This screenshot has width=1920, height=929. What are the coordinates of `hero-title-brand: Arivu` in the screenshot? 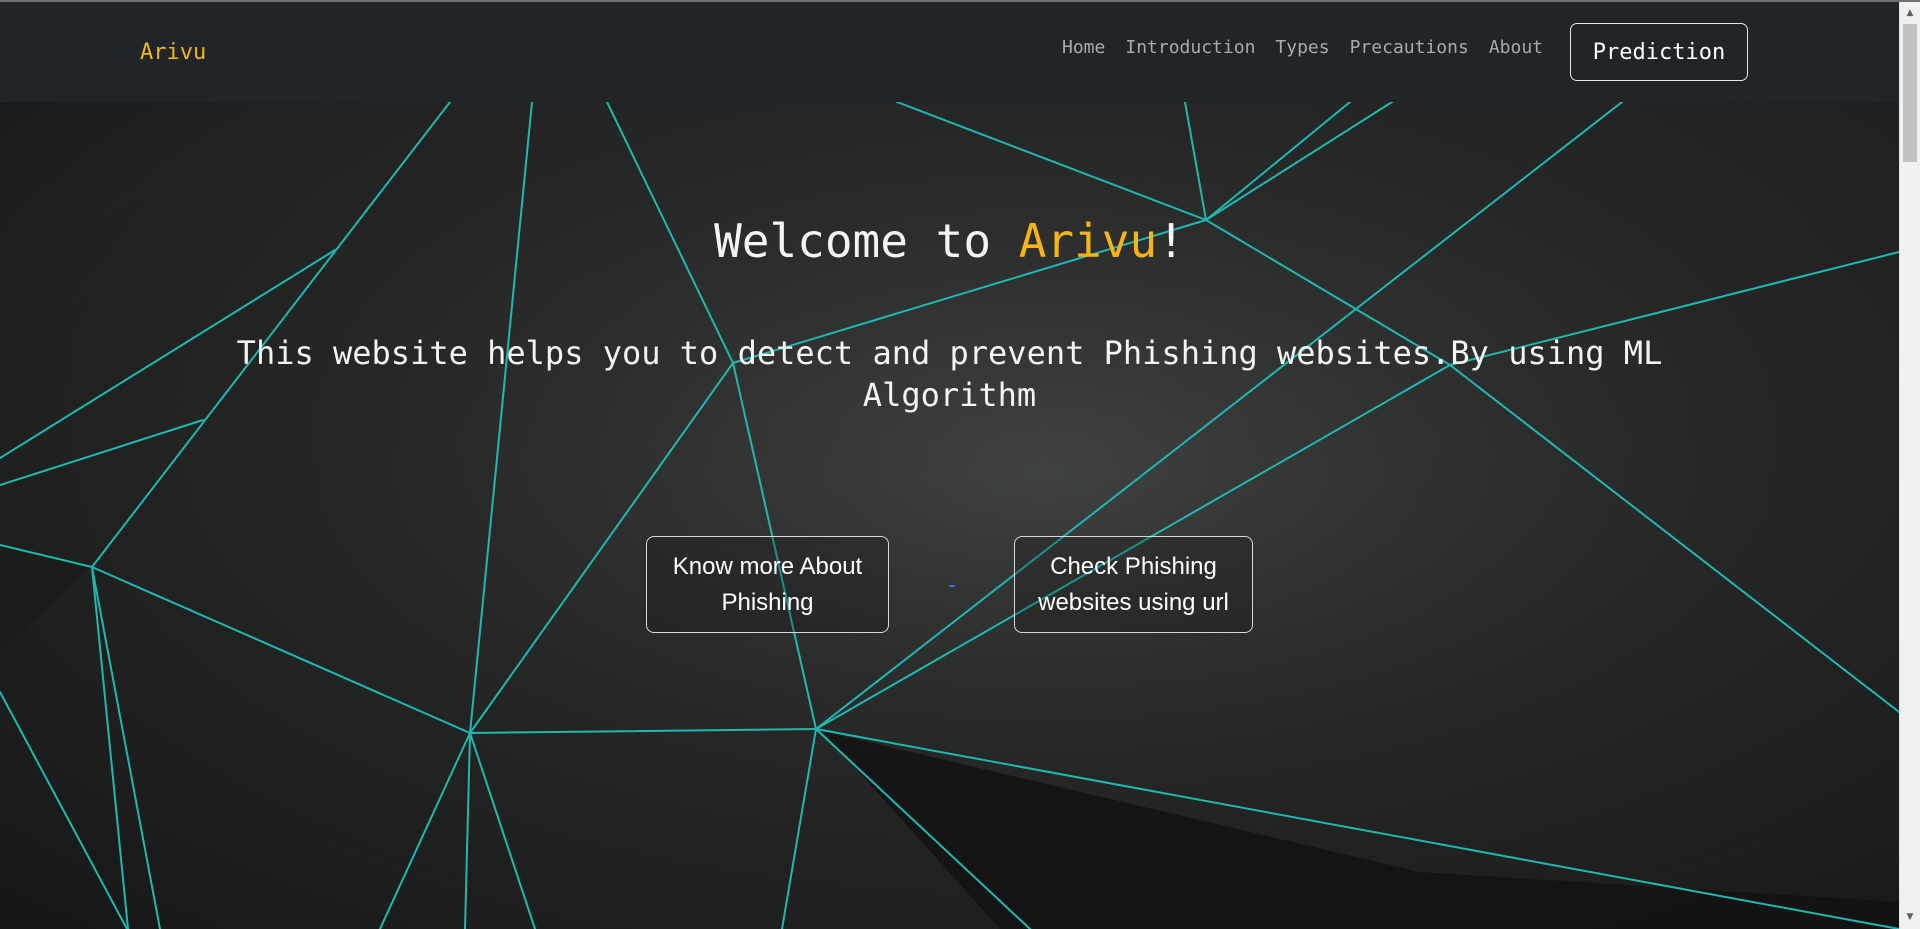 It's located at (1088, 241).